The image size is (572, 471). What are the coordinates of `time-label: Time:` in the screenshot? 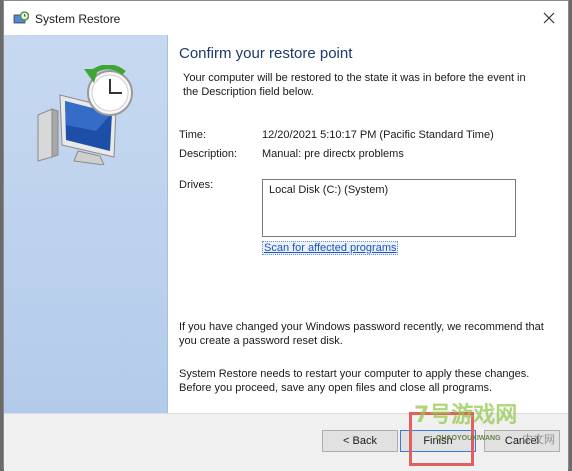 It's located at (193, 135).